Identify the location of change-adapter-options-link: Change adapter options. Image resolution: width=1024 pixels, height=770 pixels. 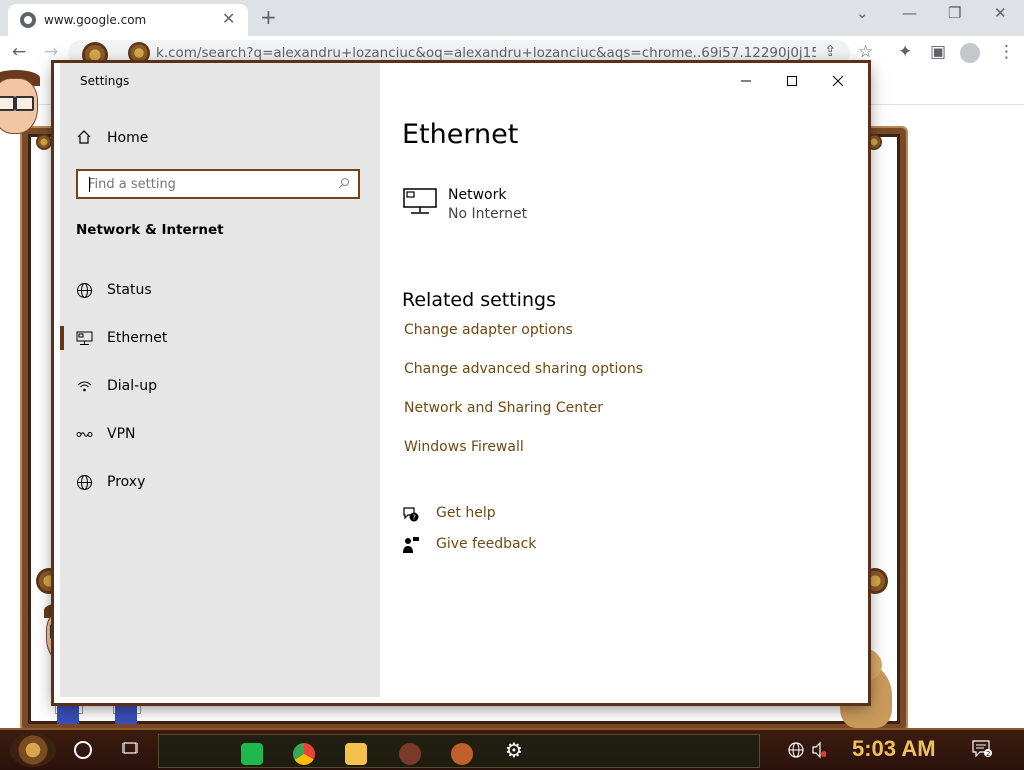
(488, 330).